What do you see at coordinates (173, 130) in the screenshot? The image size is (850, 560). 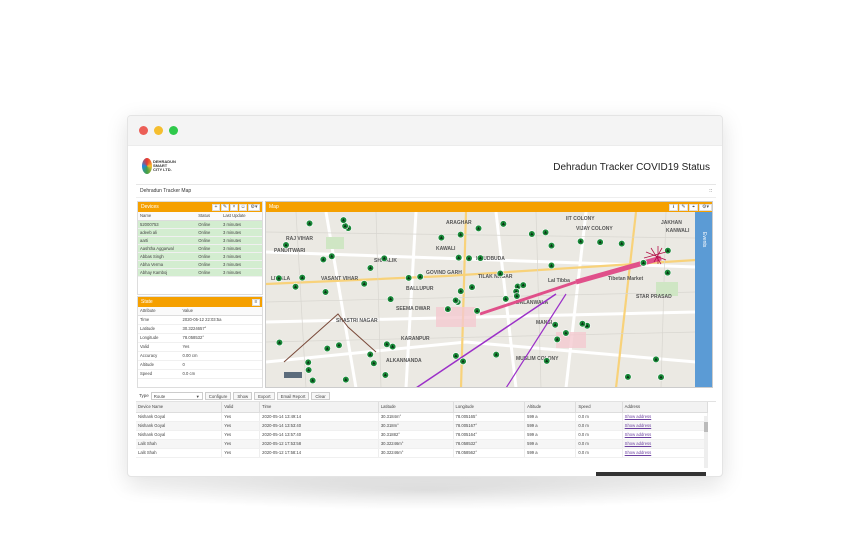 I see `maximize-dot` at bounding box center [173, 130].